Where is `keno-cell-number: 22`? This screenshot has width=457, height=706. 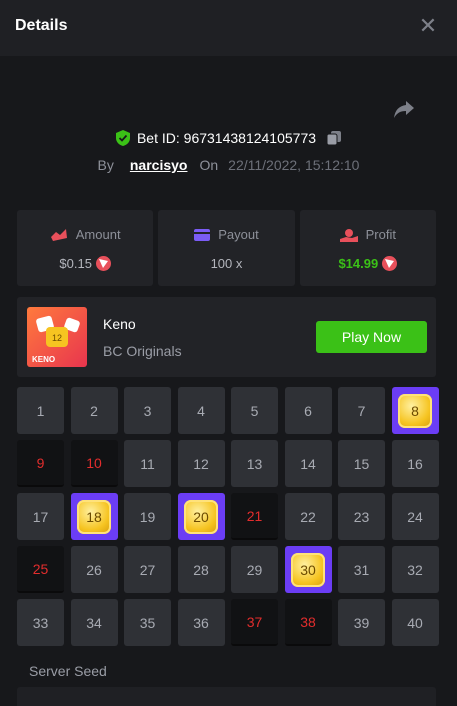 keno-cell-number: 22 is located at coordinates (308, 516).